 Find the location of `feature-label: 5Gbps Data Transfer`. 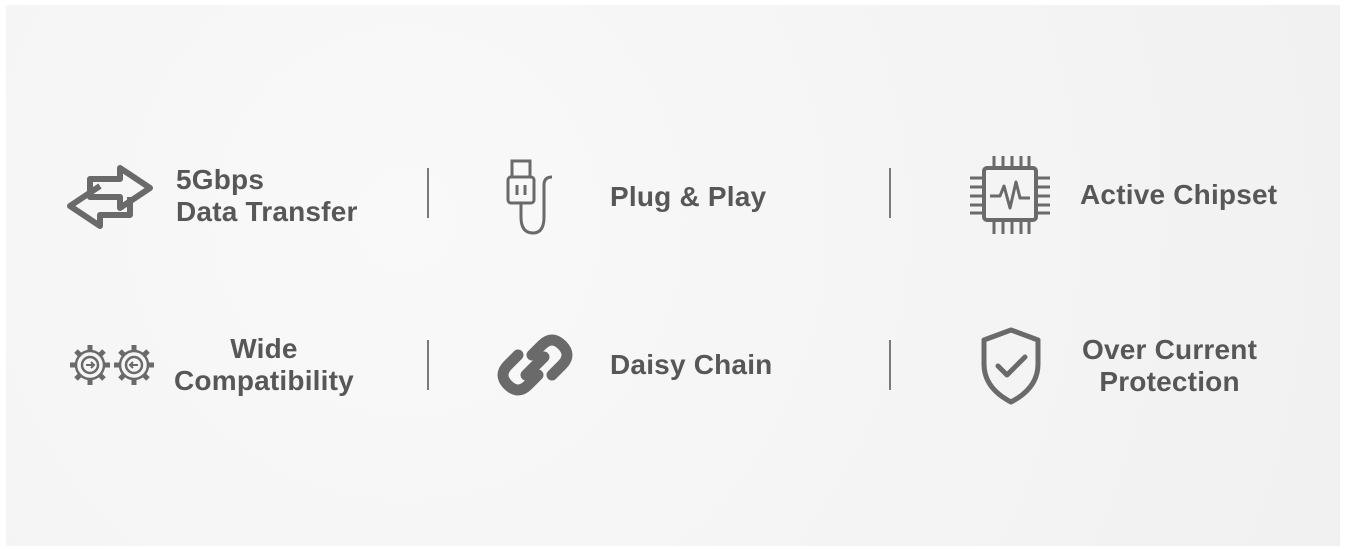

feature-label: 5Gbps Data Transfer is located at coordinates (267, 196).